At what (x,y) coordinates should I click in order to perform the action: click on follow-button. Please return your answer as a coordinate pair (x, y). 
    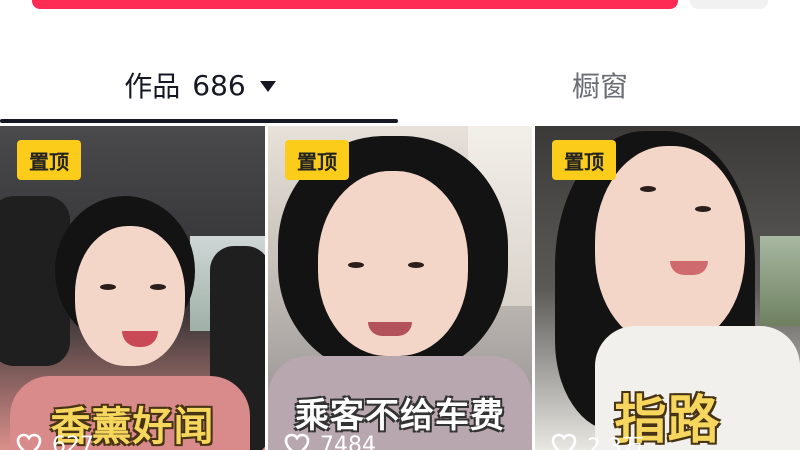
    Looking at the image, I should click on (355, 4).